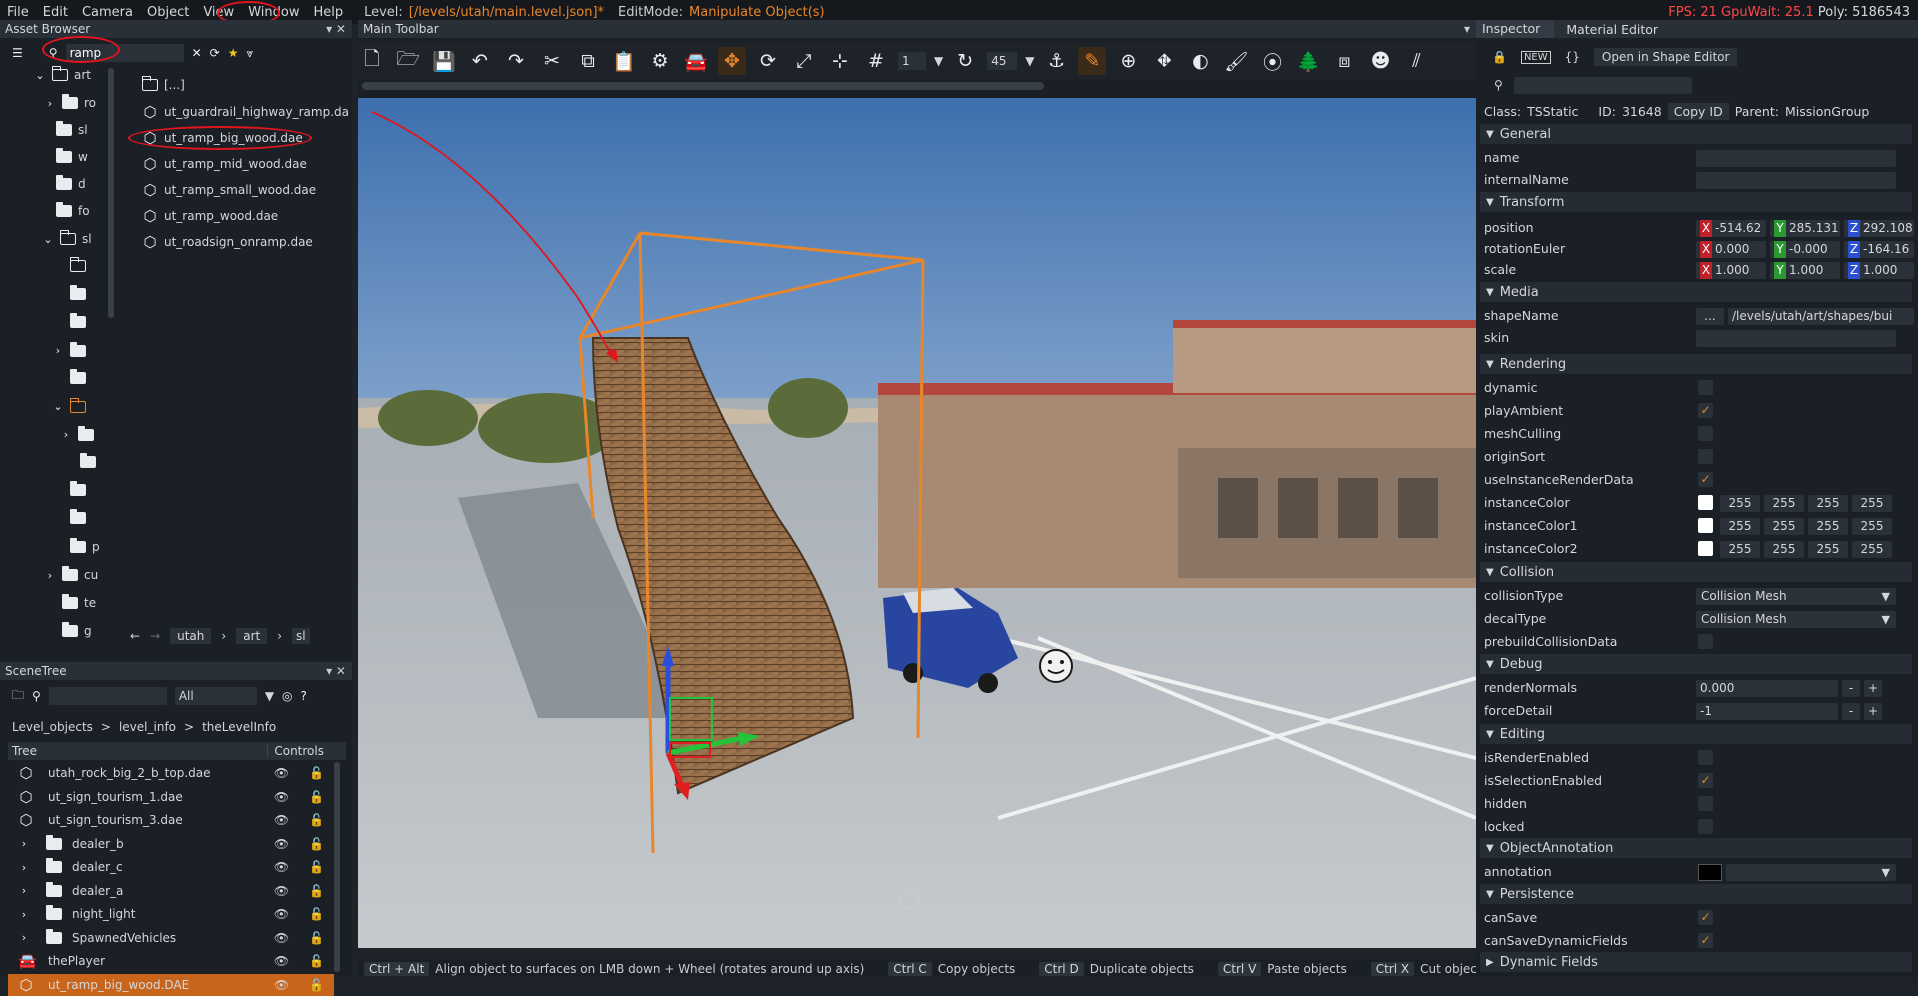 This screenshot has width=1918, height=996. Describe the element at coordinates (91, 575) in the screenshot. I see `tree-item: cu` at that location.